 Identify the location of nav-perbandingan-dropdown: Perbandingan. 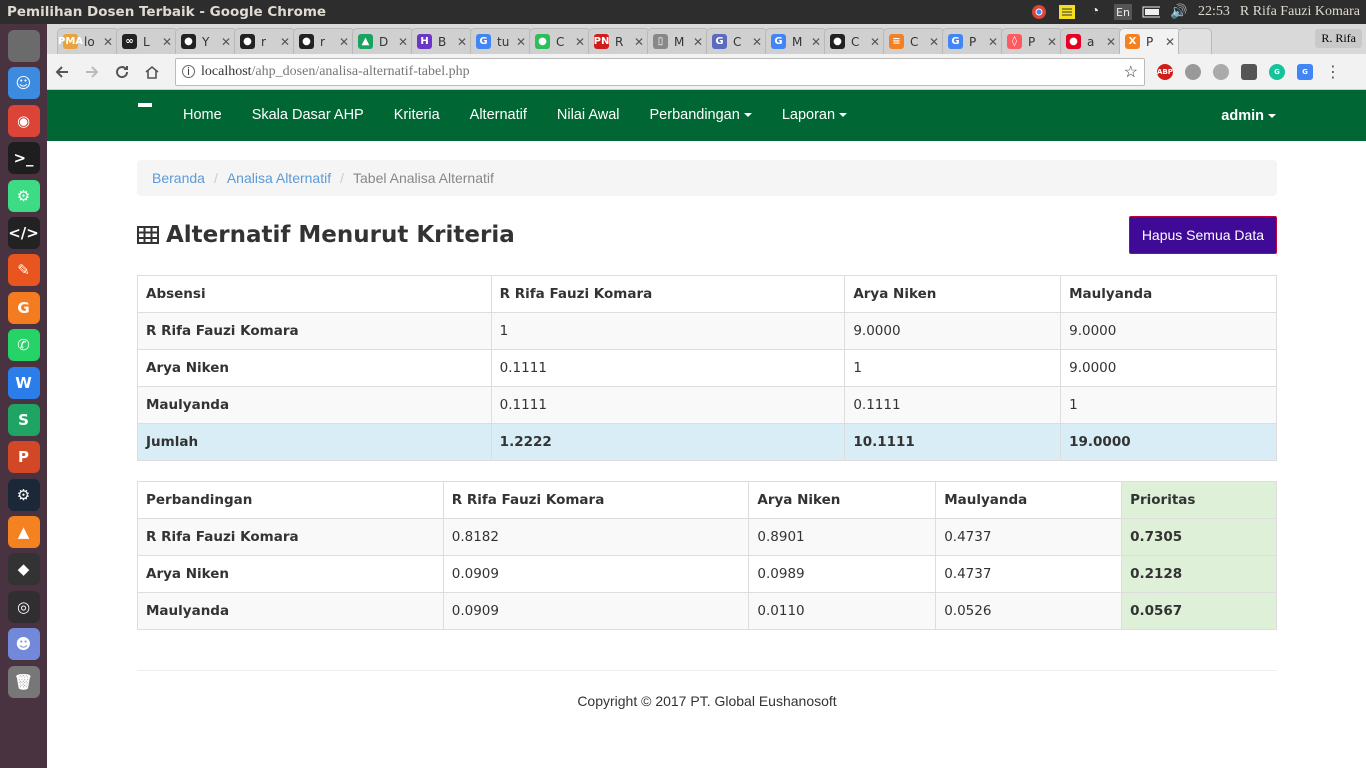
(701, 115).